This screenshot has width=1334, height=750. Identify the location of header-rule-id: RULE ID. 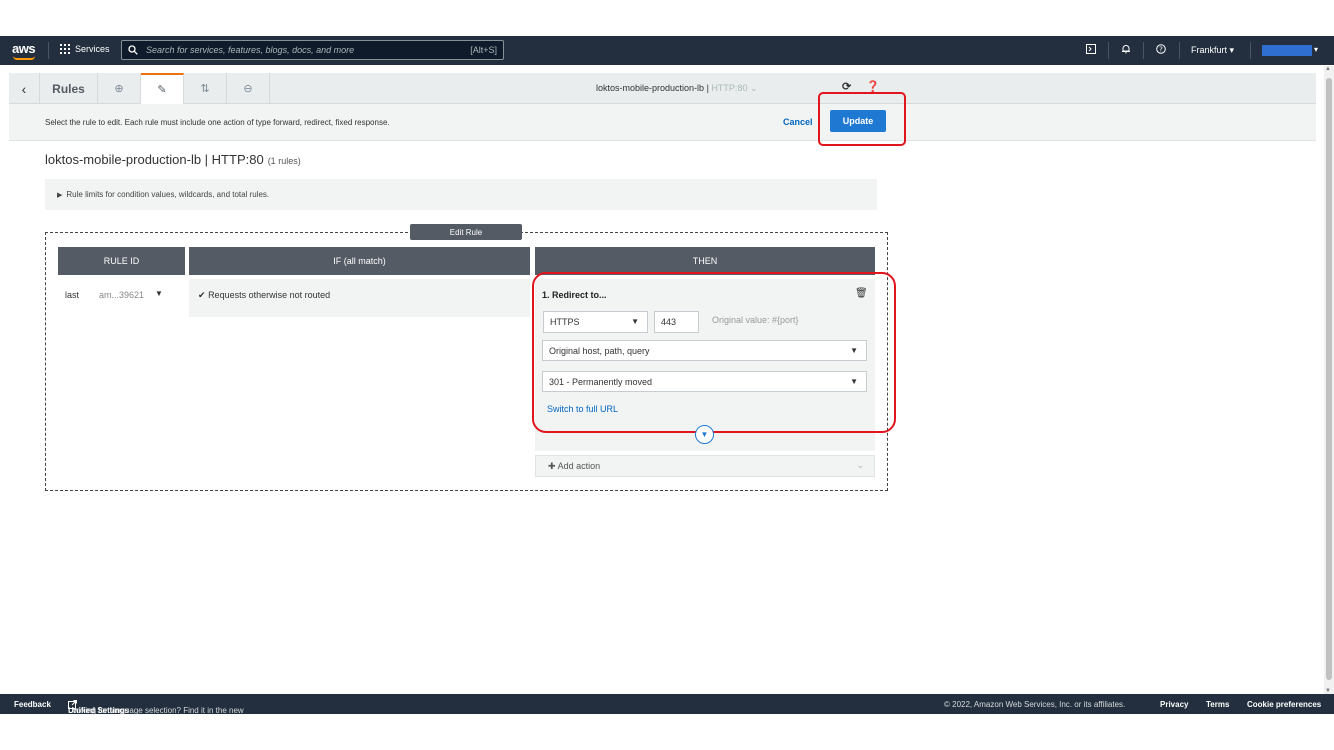
(121, 261).